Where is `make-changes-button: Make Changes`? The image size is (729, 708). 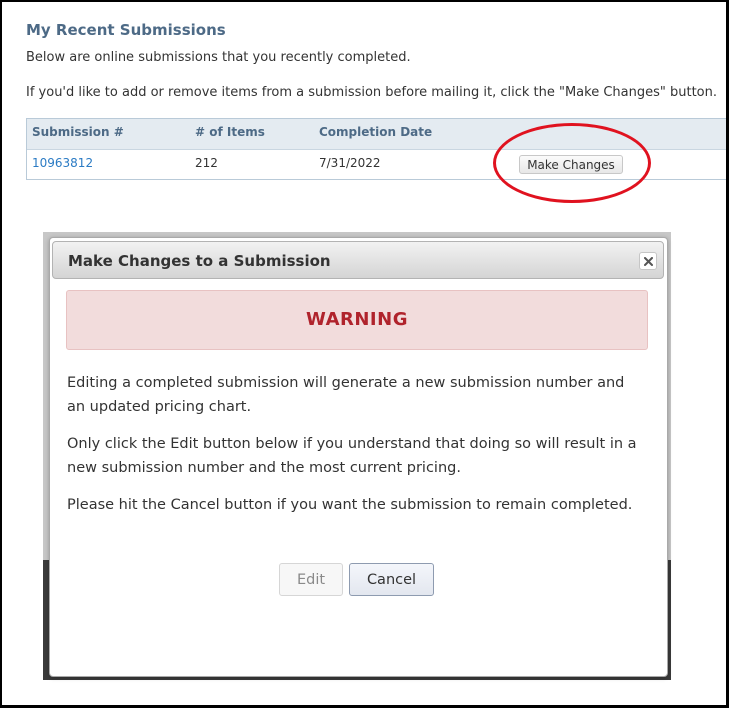
make-changes-button: Make Changes is located at coordinates (571, 164).